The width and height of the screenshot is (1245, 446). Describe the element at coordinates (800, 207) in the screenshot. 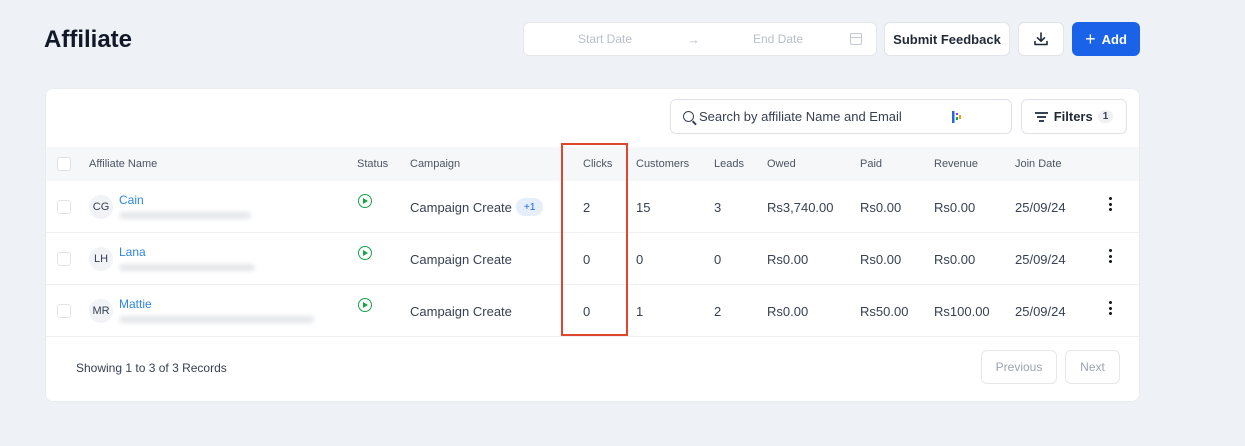

I see `owed-cell: Rs3,740.00` at that location.